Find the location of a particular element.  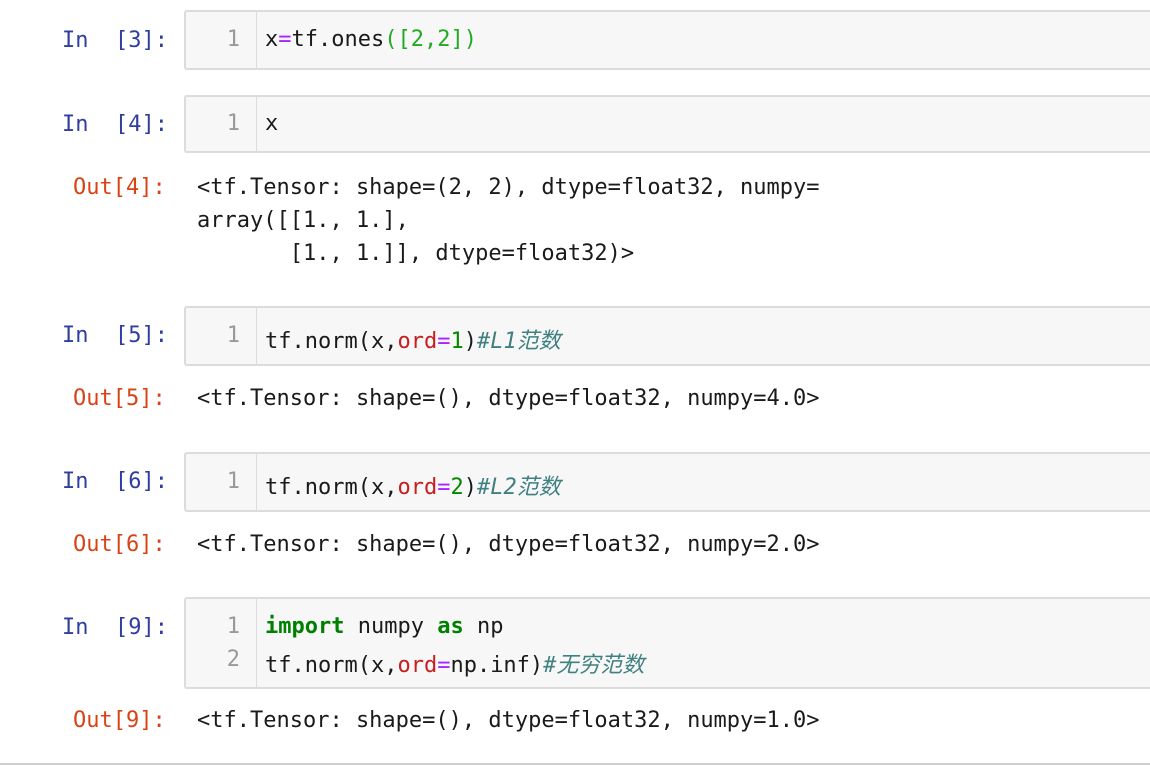

code-line: import numpy as np is located at coordinates (384, 626).